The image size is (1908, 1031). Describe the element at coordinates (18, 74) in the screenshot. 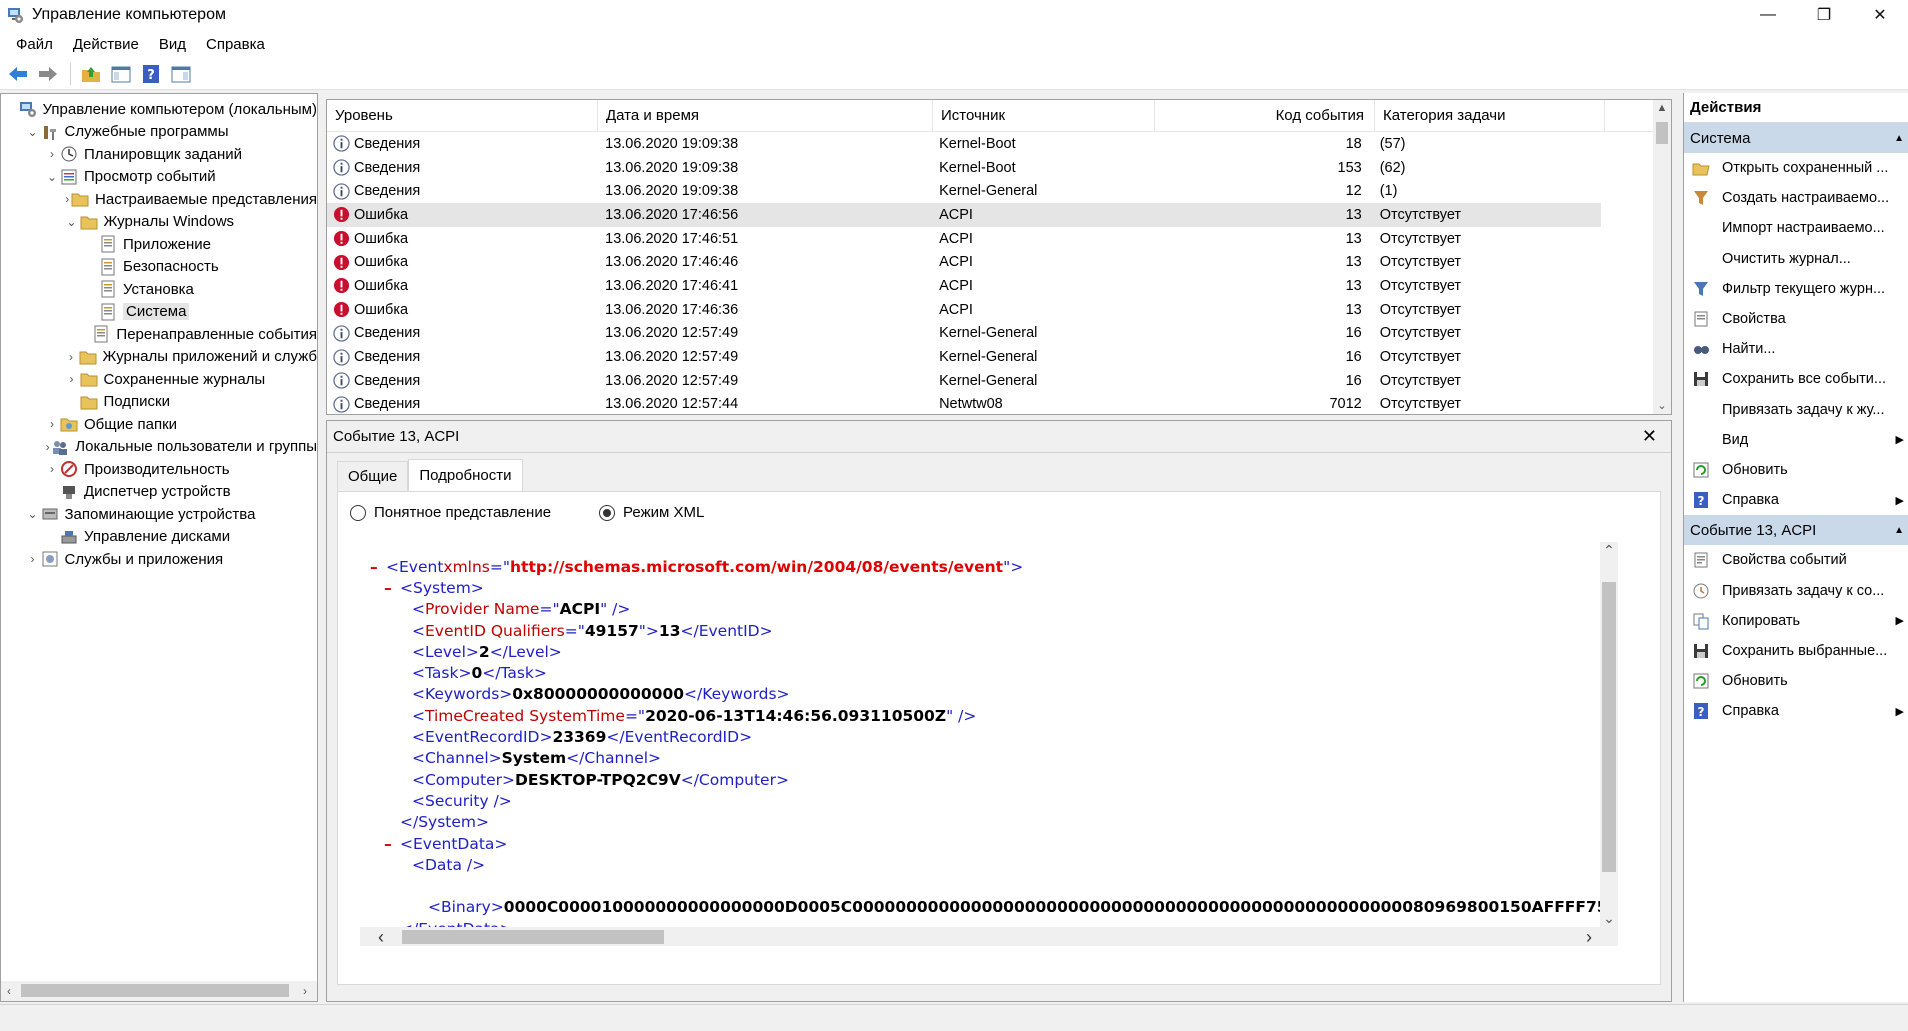

I see `back-icon` at that location.